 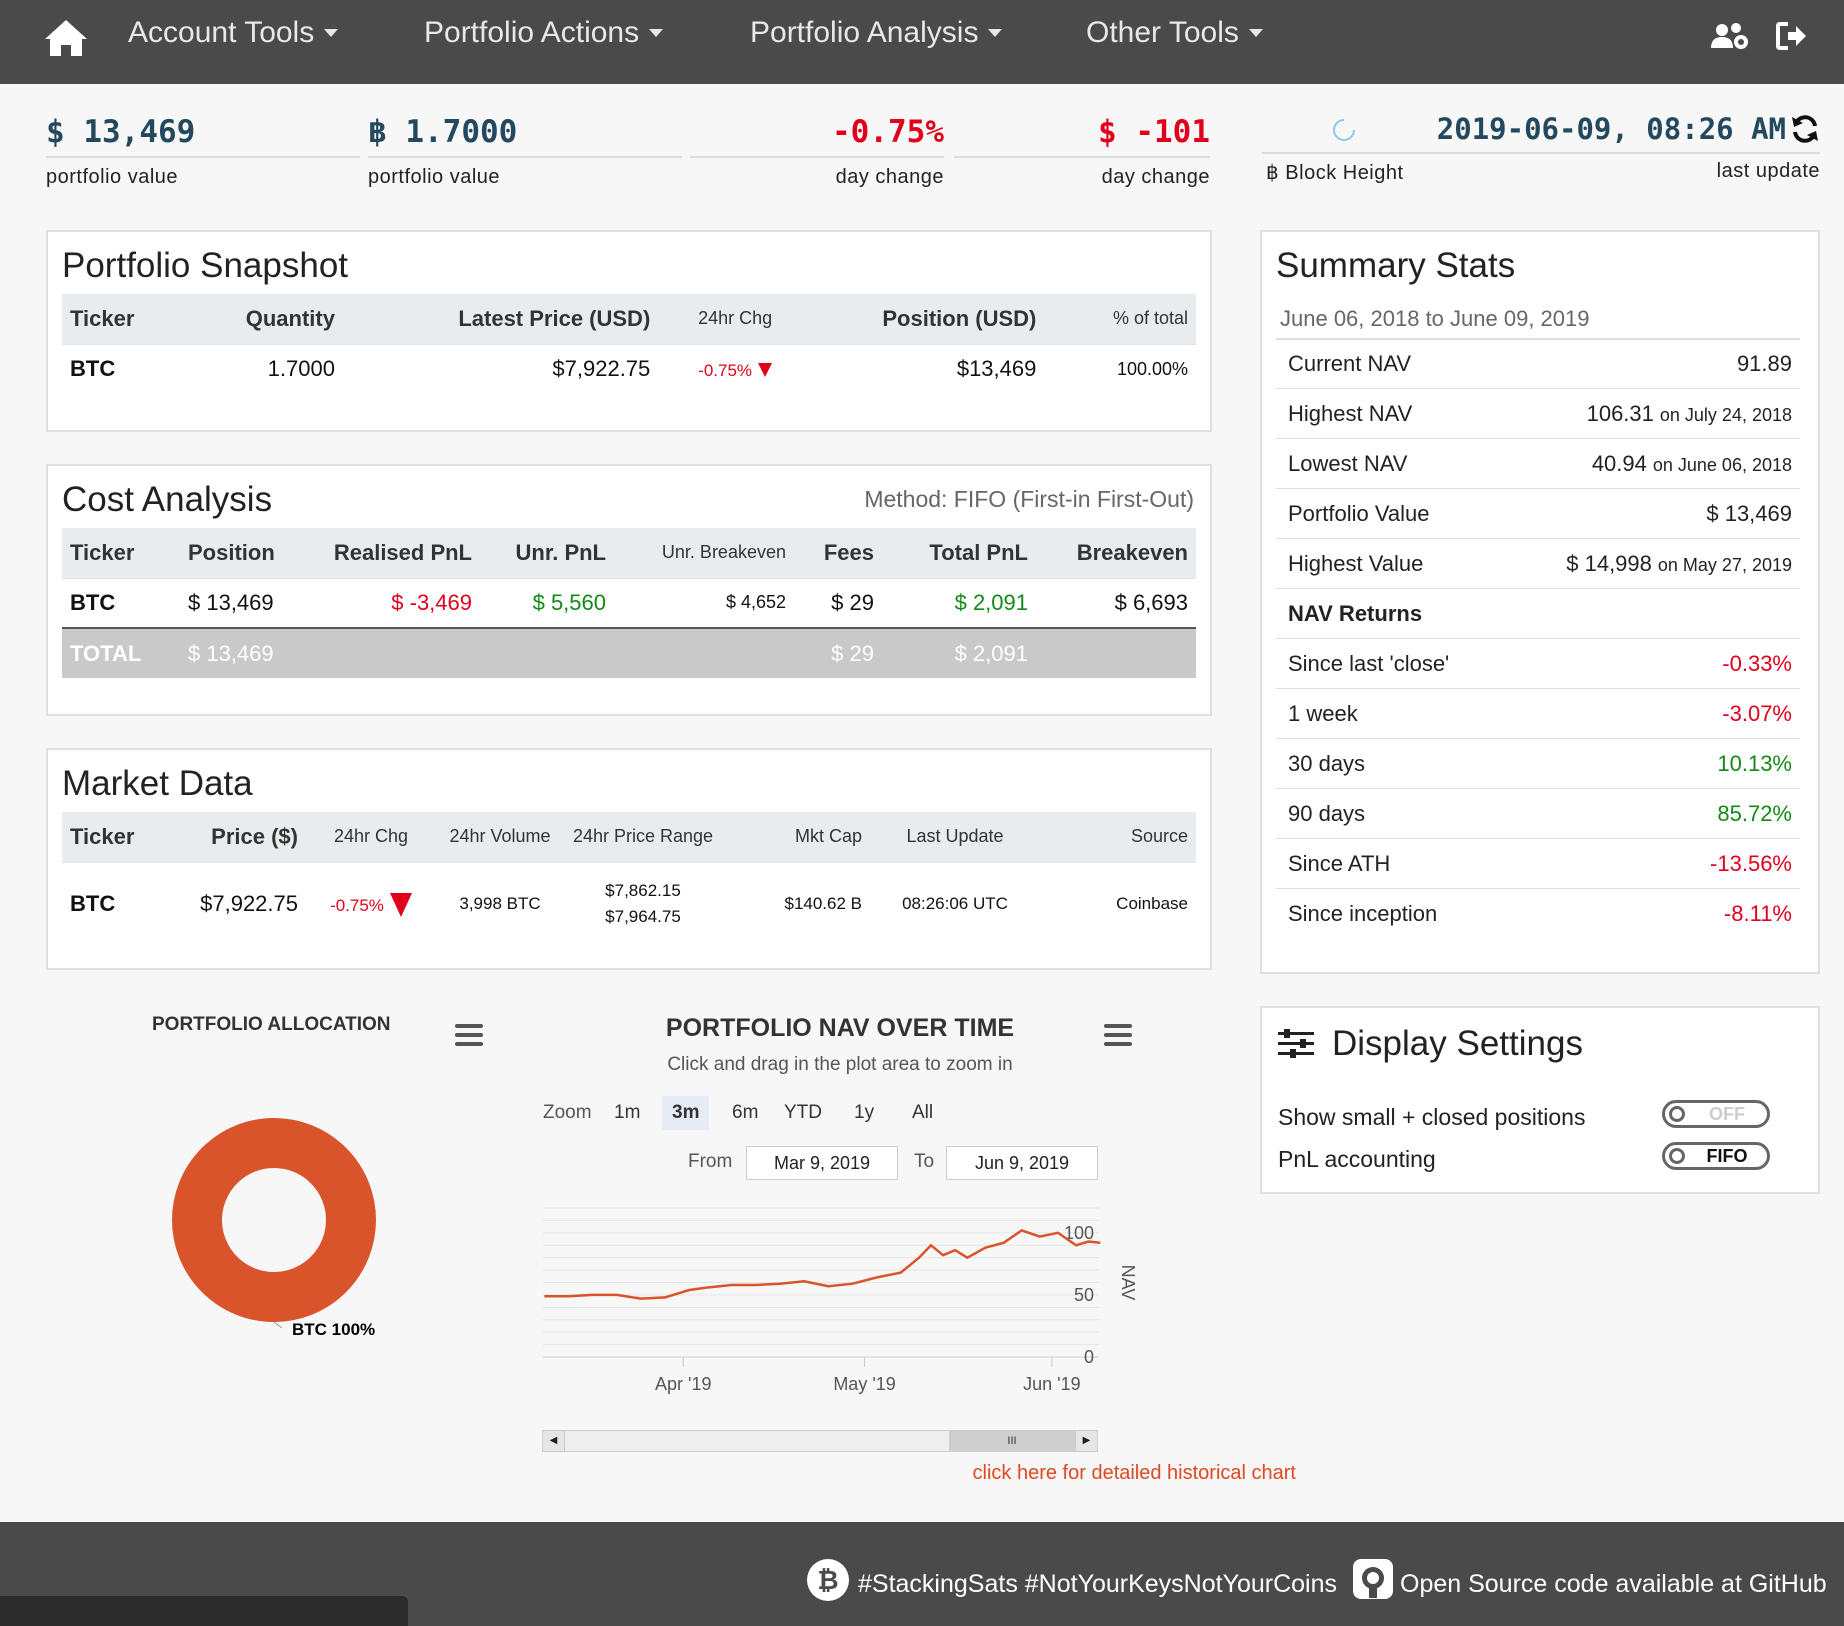 I want to click on col-quantity: Quantity, so click(x=258, y=319).